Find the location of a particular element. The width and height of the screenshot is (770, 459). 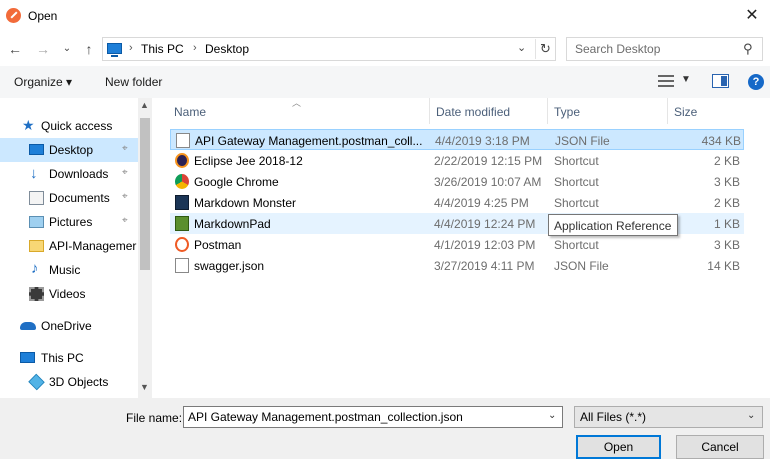

star-icon: ★ is located at coordinates (28, 125).